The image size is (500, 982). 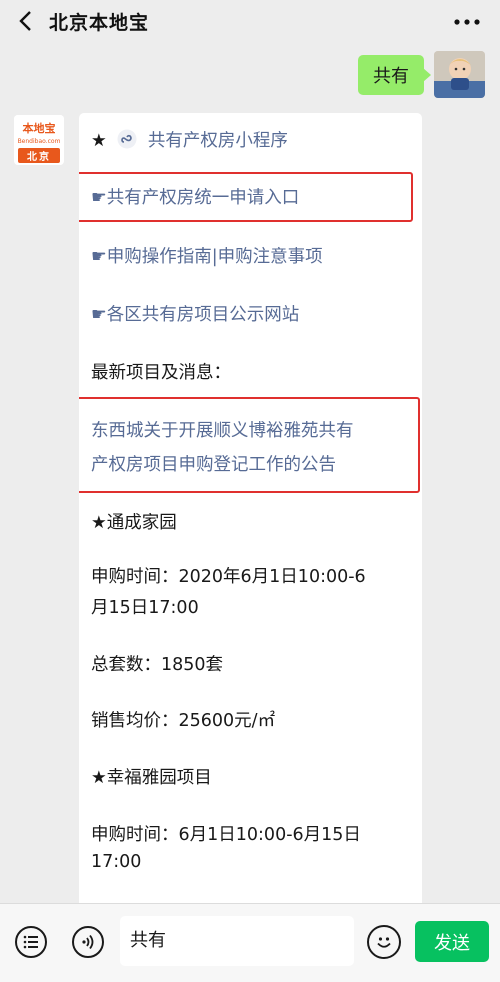 I want to click on news-link-line1: 东西城关于开展顺义博裕雅苑共有, so click(x=222, y=429).